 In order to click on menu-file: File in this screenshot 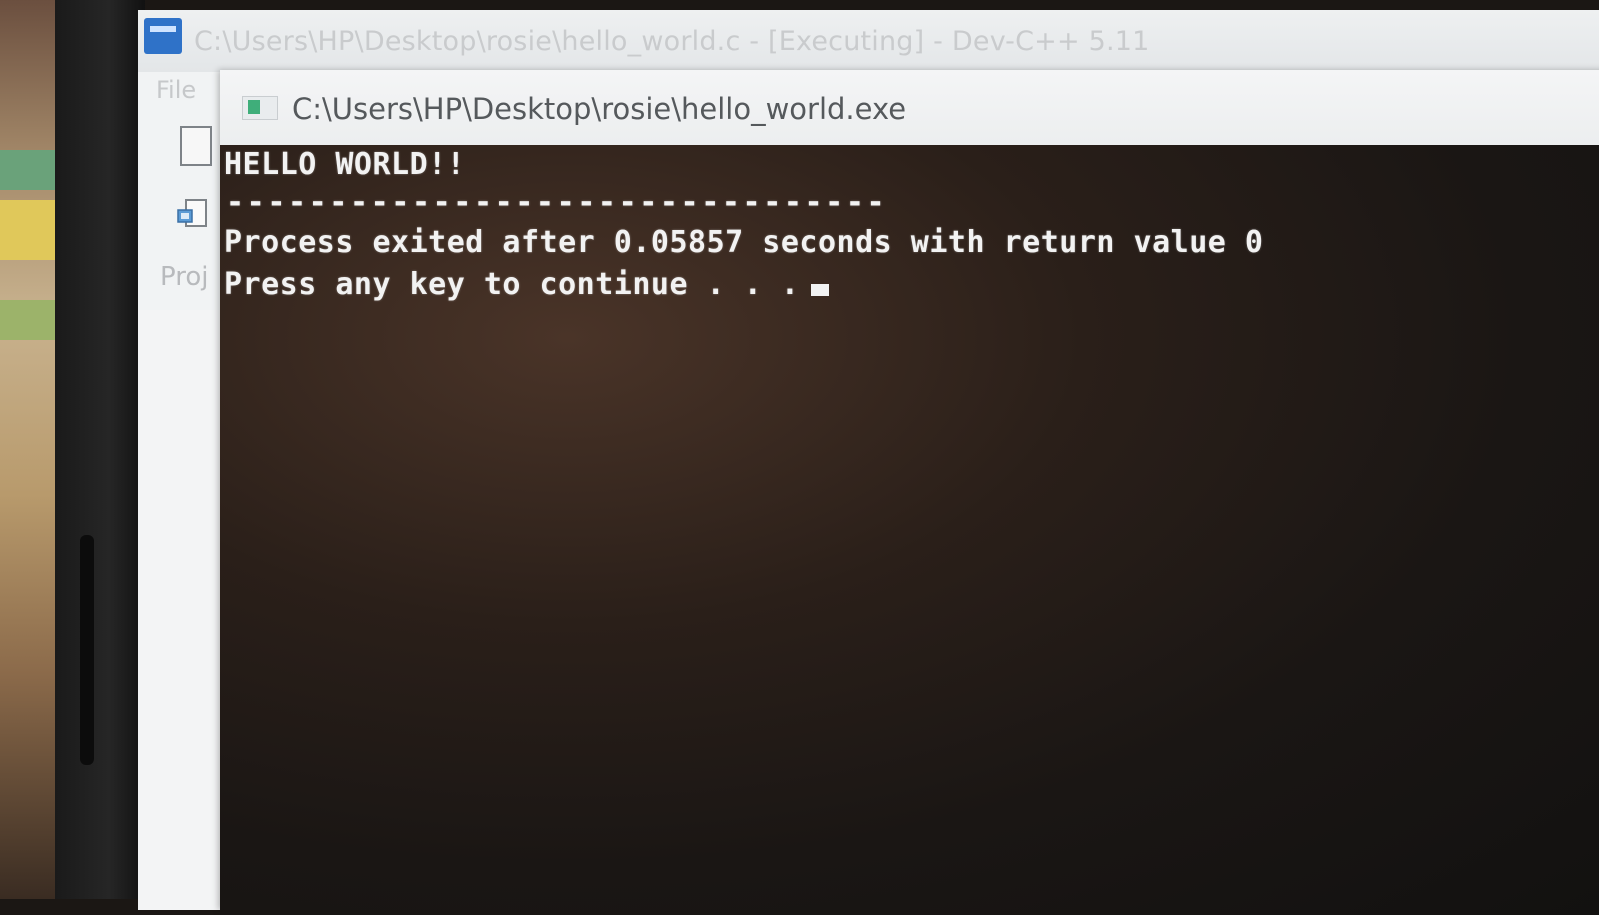, I will do `click(176, 90)`.